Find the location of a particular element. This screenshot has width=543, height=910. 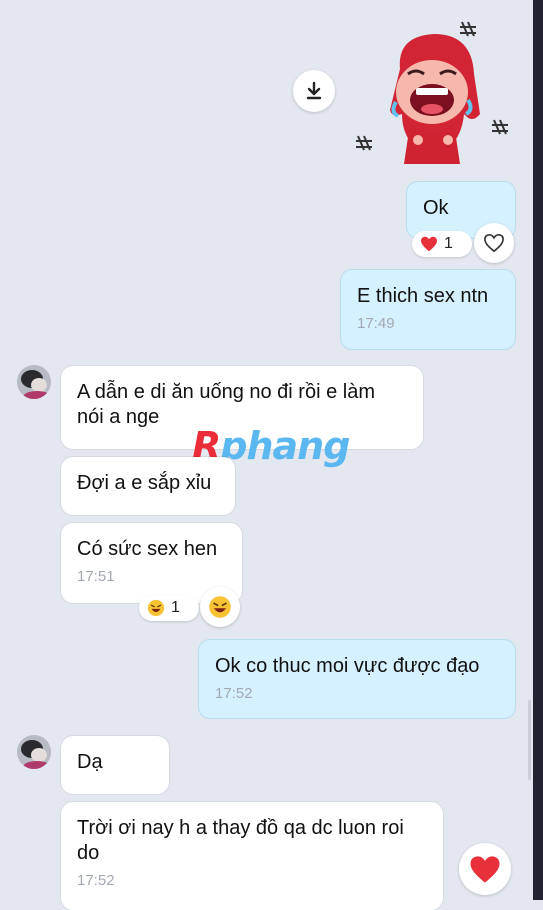

sticker is located at coordinates (432, 92).